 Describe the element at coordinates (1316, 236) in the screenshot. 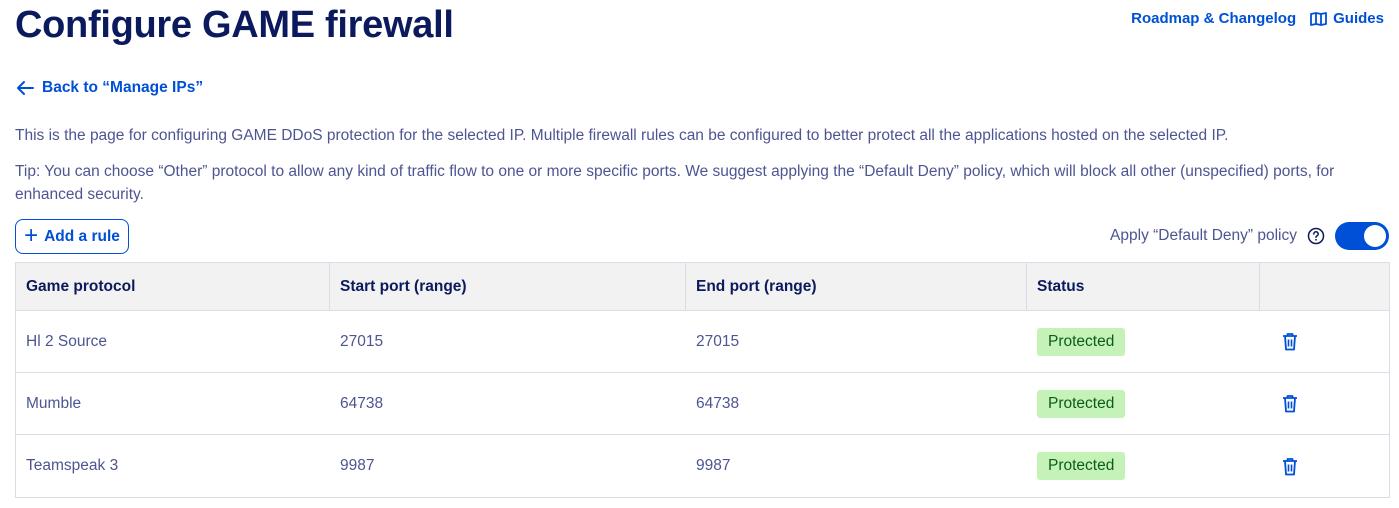

I see `help-circle-icon` at that location.